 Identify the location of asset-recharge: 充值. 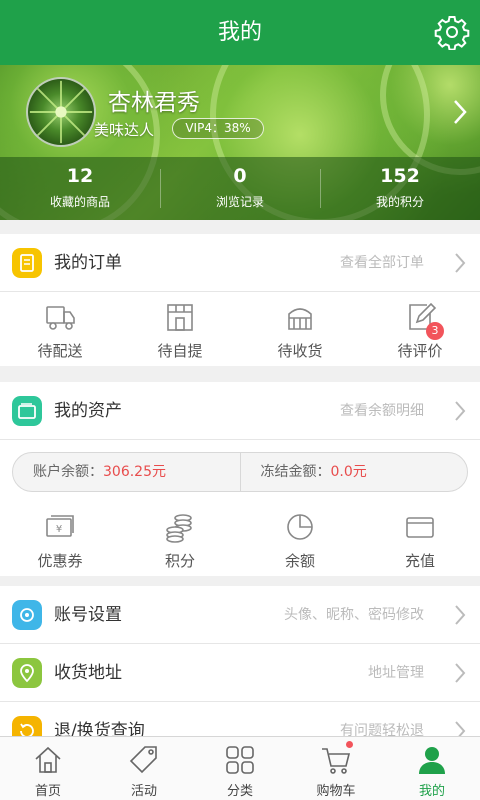
(420, 539).